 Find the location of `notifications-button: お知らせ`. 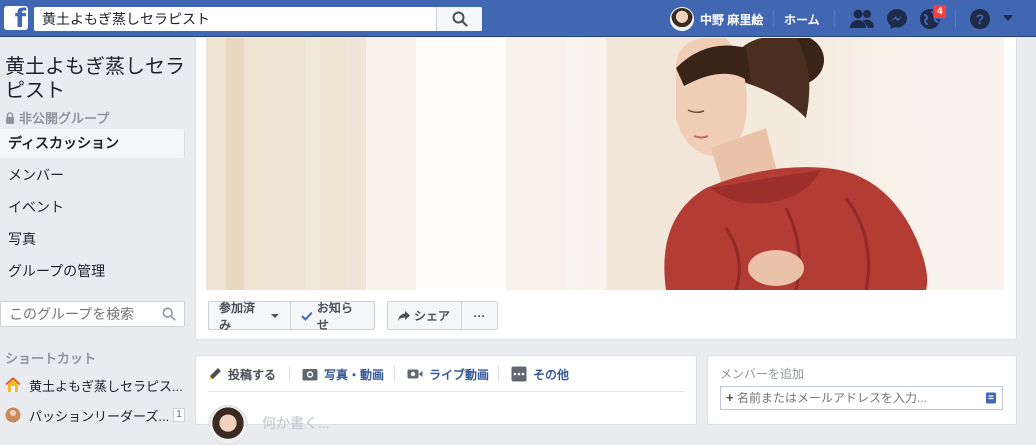

notifications-button: お知らせ is located at coordinates (332, 316).